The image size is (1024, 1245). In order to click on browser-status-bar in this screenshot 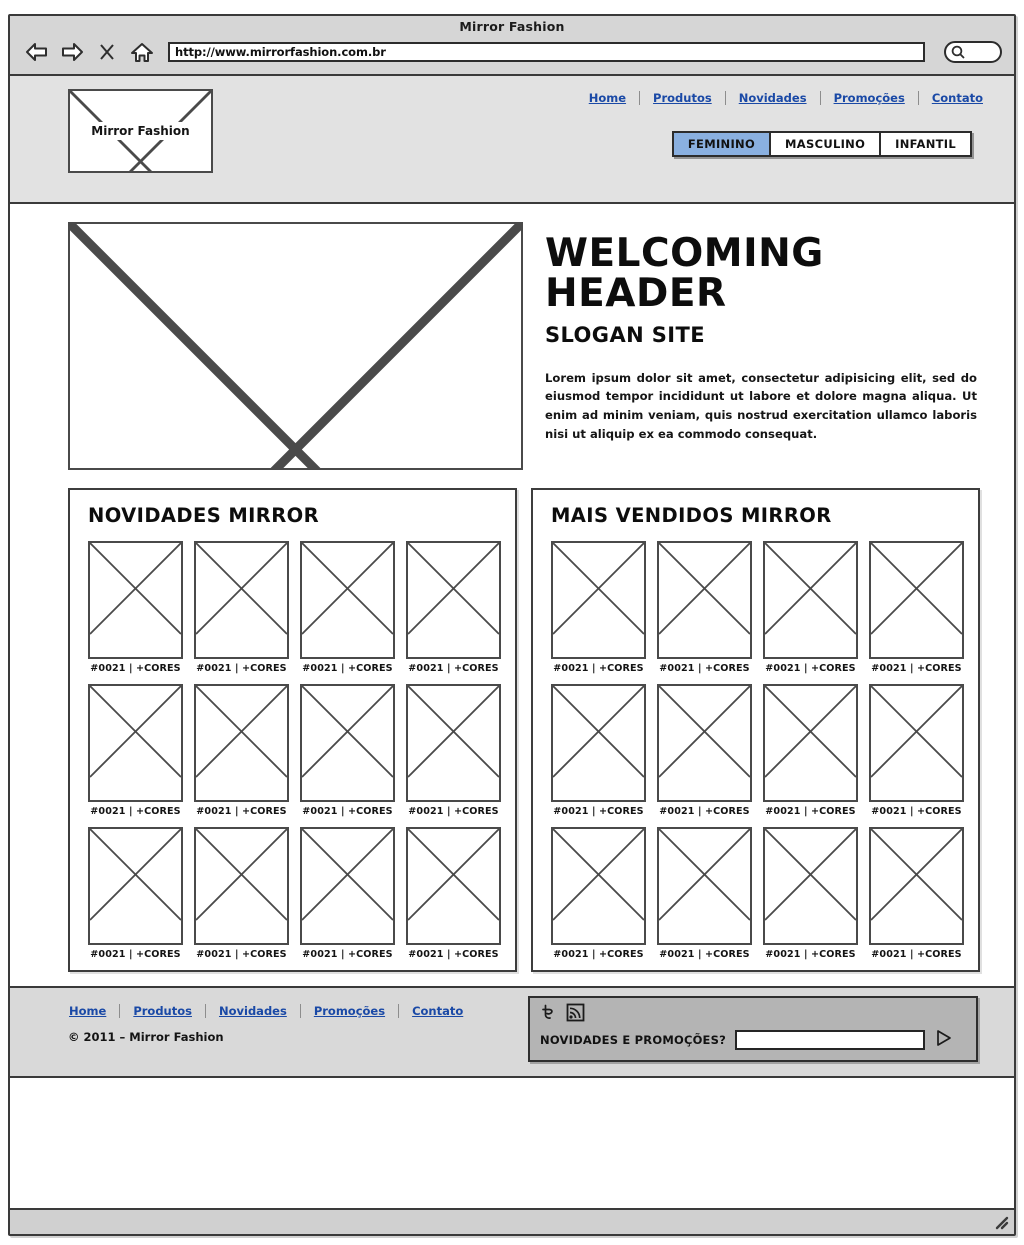, I will do `click(512, 1221)`.